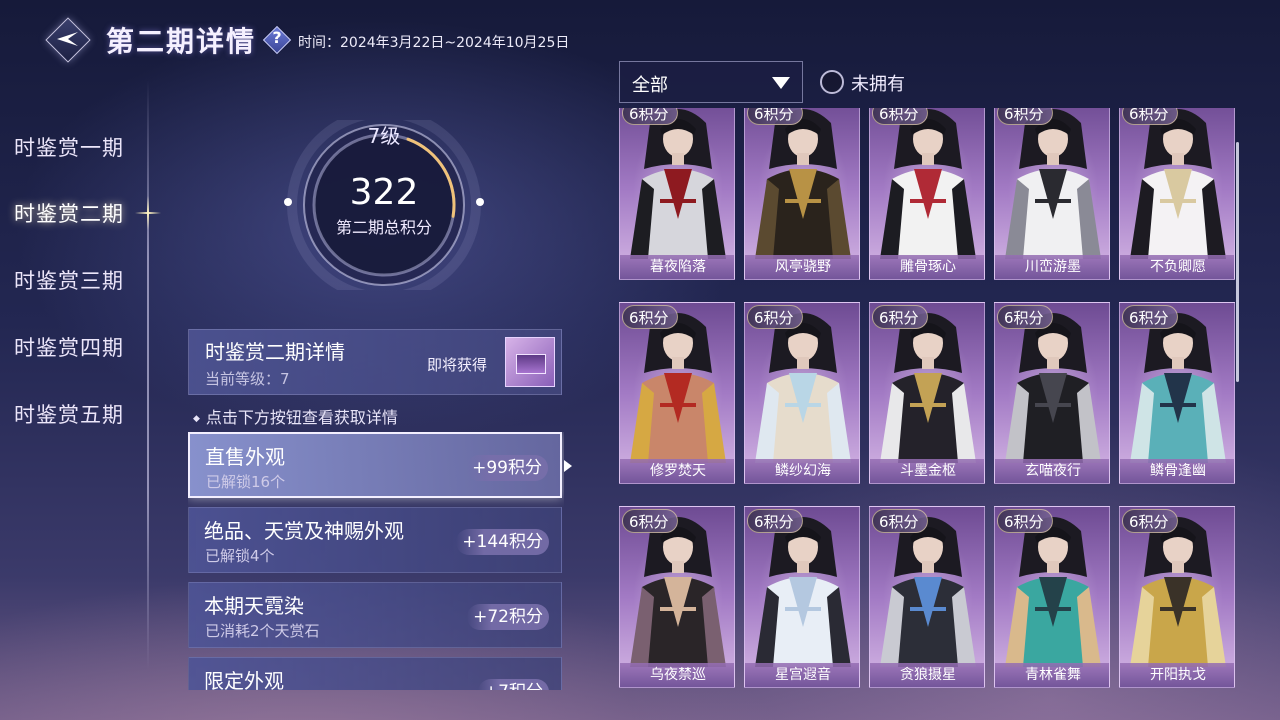  Describe the element at coordinates (1052, 597) in the screenshot. I see `outfit-card: 6积分青林雀舞` at that location.